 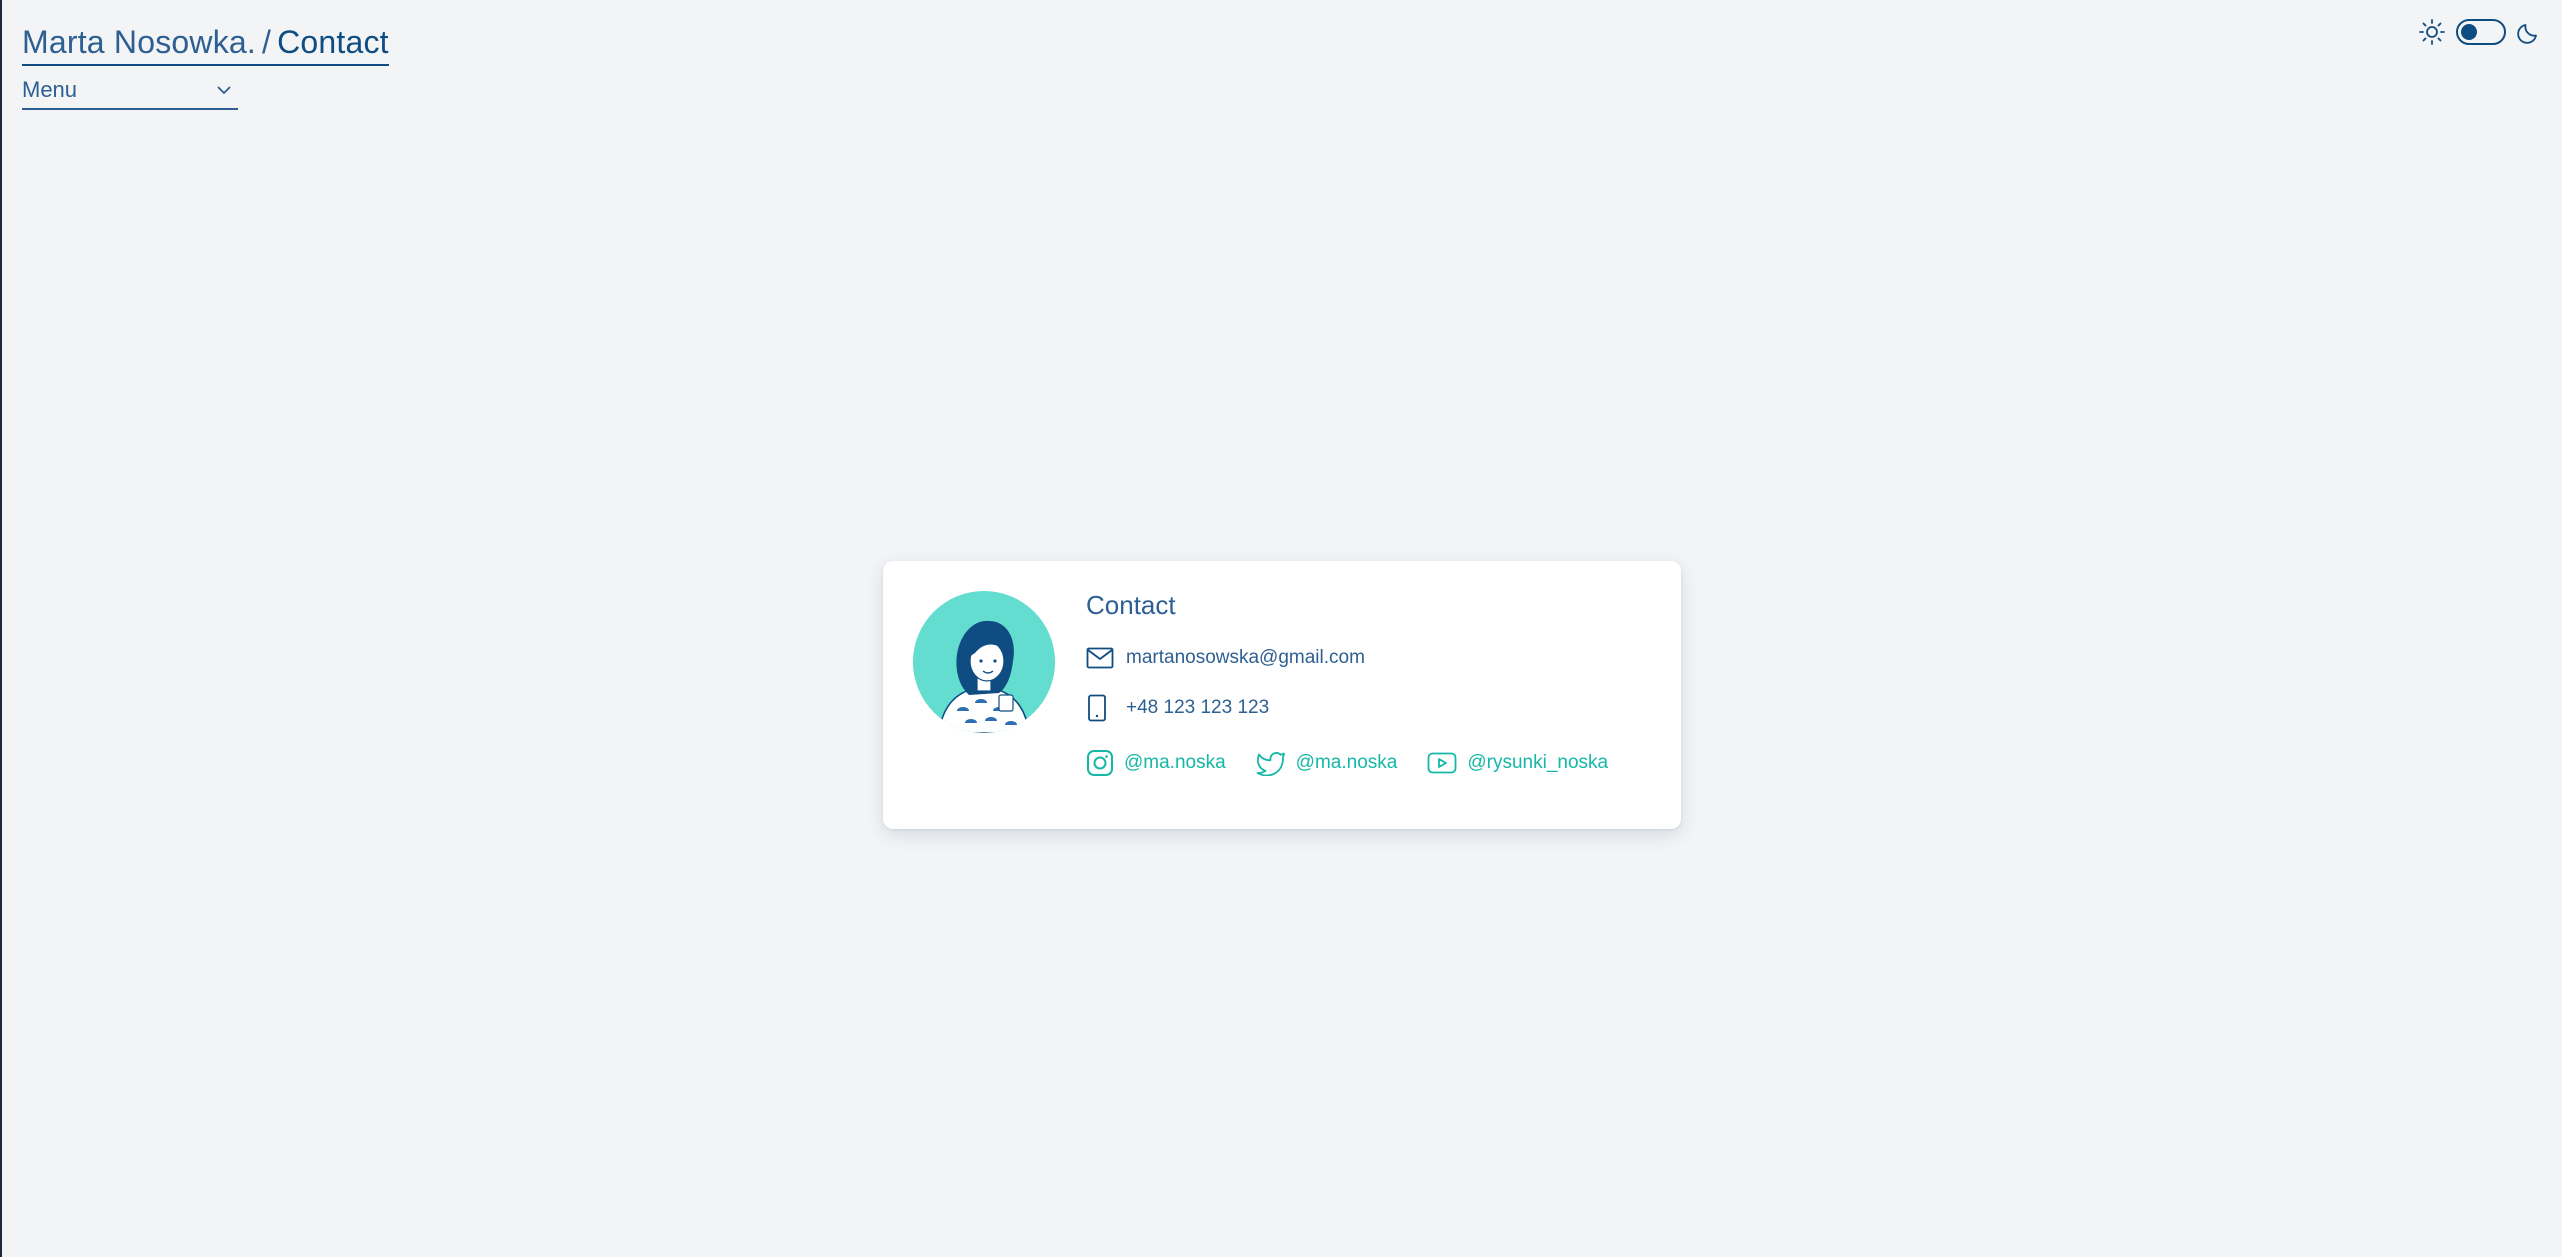 What do you see at coordinates (2529, 32) in the screenshot?
I see `moon-icon` at bounding box center [2529, 32].